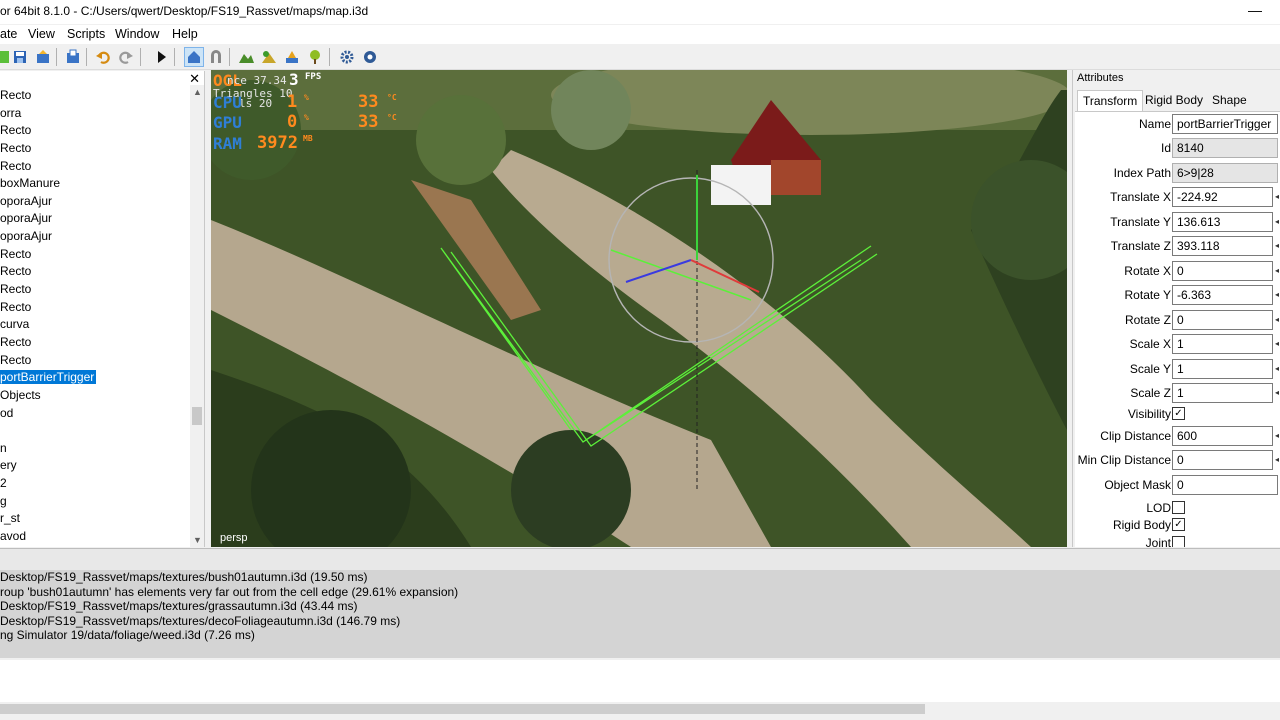 Image resolution: width=1280 pixels, height=720 pixels. What do you see at coordinates (185, 34) in the screenshot?
I see `menu-help: Help` at bounding box center [185, 34].